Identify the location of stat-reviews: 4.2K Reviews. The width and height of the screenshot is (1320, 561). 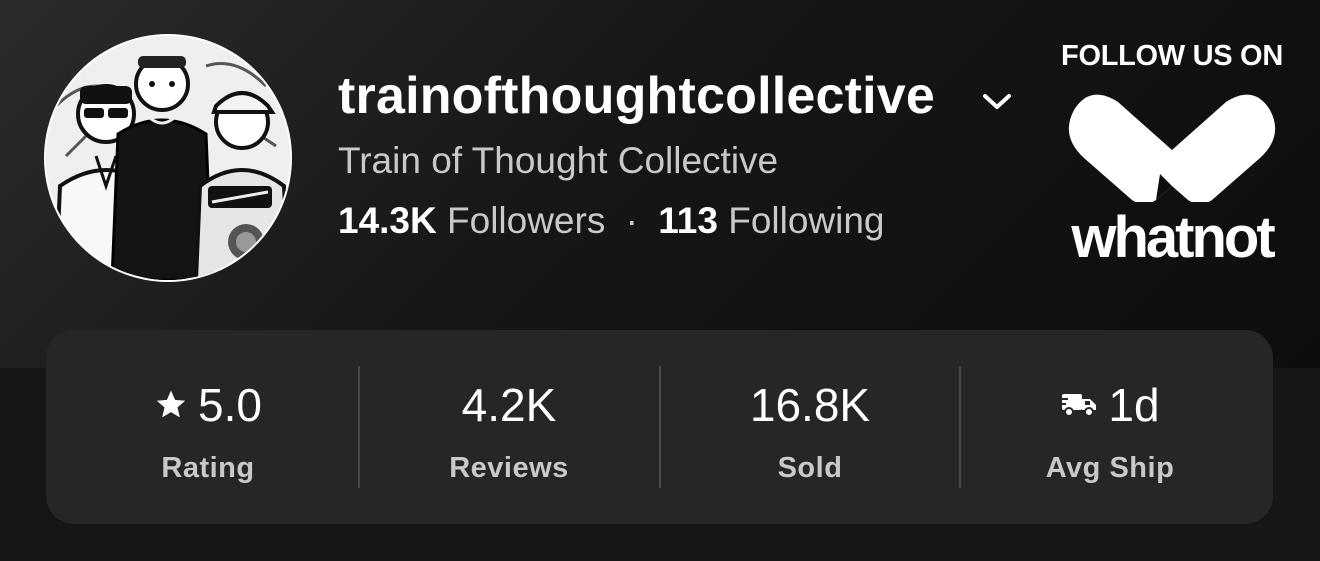
(509, 427).